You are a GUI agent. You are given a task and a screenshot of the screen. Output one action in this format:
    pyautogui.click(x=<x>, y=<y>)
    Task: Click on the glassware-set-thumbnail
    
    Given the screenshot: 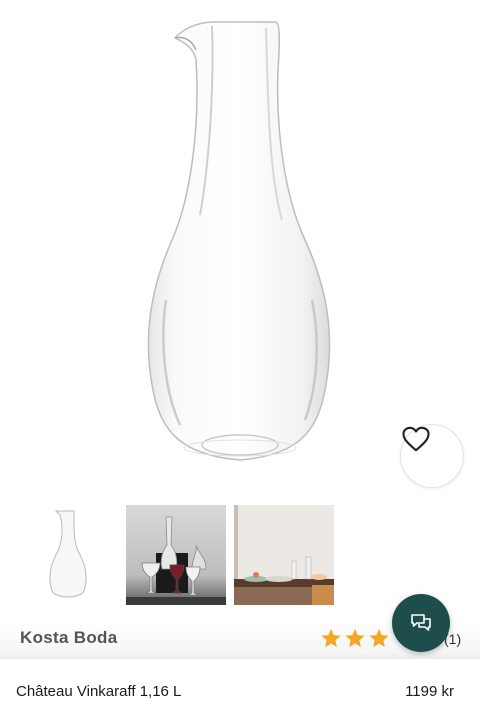 What is the action you would take?
    pyautogui.click(x=176, y=555)
    